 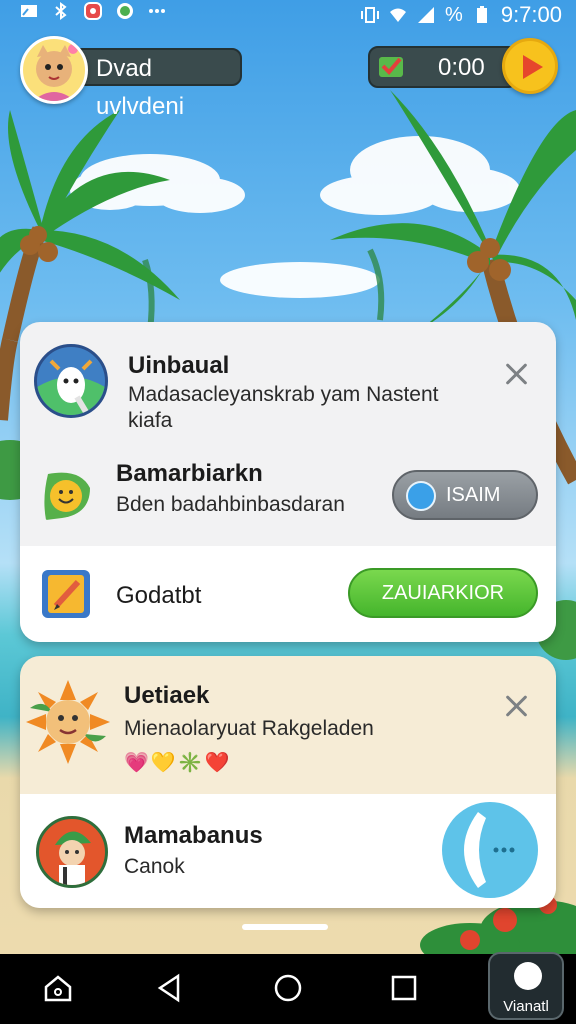 What do you see at coordinates (67, 495) in the screenshot?
I see `smiley-leaf-icon` at bounding box center [67, 495].